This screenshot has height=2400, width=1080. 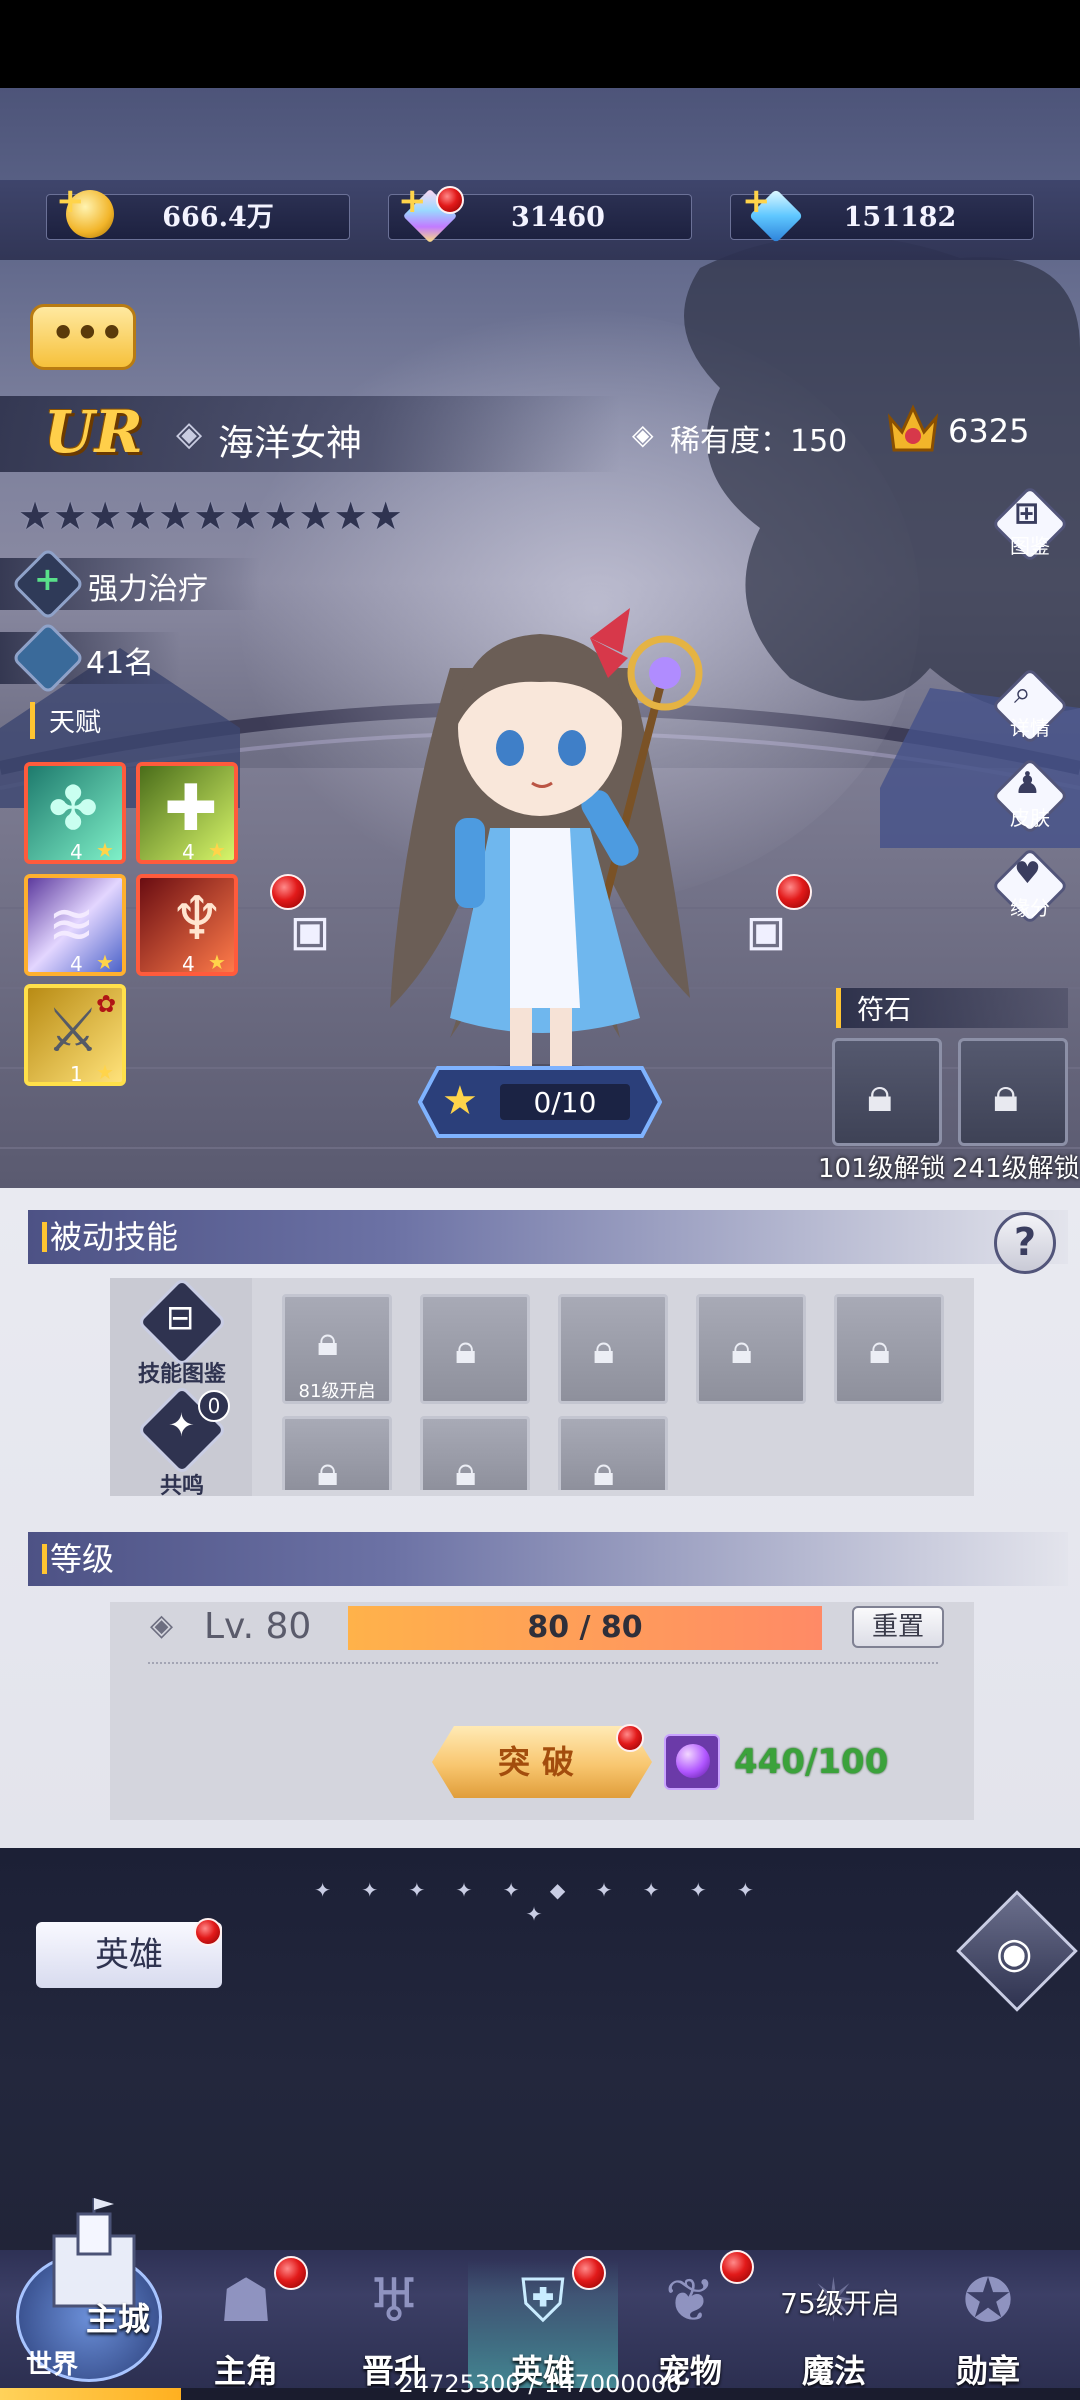 I want to click on add-crystal-icon: +, so click(x=756, y=201).